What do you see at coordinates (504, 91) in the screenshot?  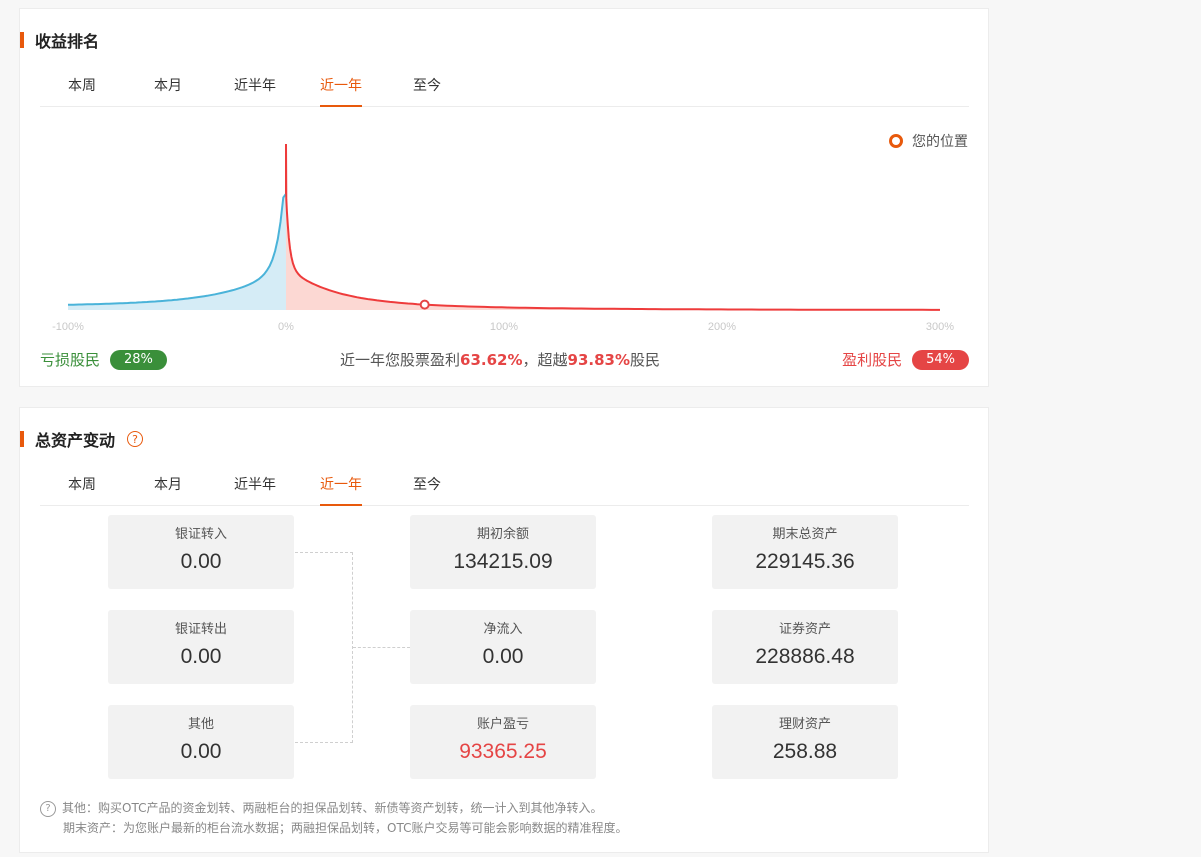 I see `ranking-tabs: 本周 本月 近半年 近一年 至今` at bounding box center [504, 91].